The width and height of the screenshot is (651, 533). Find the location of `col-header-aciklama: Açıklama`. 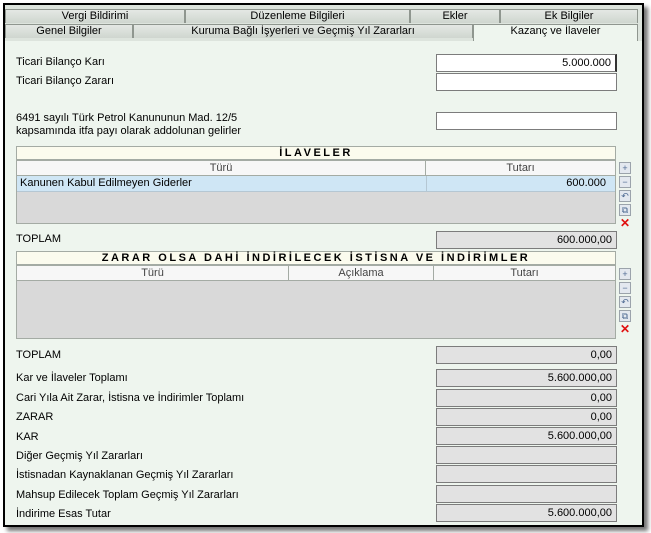

col-header-aciklama: Açıklama is located at coordinates (361, 273).